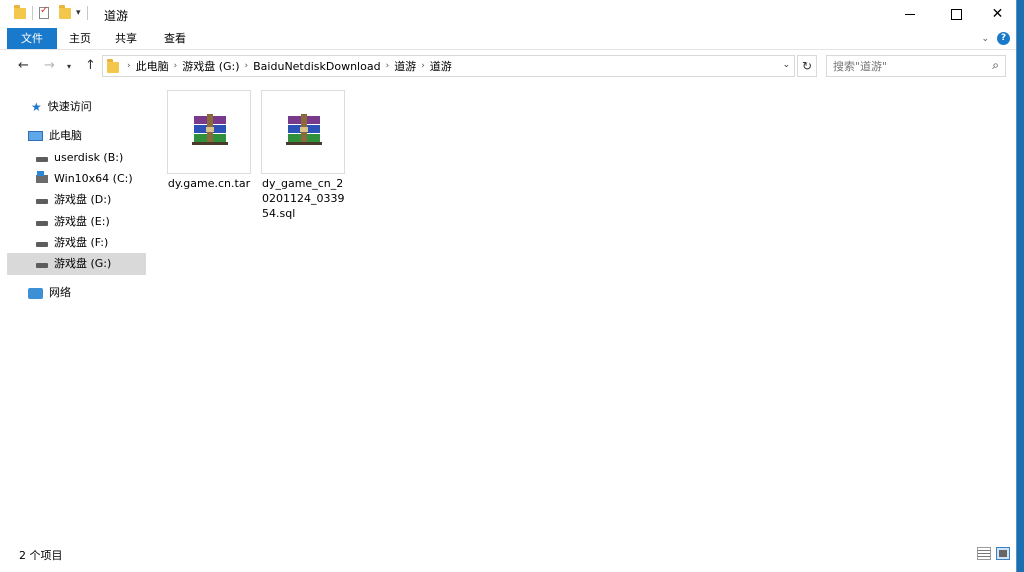 Image resolution: width=1024 pixels, height=572 pixels. Describe the element at coordinates (36, 107) in the screenshot. I see `star-icon: ★` at that location.